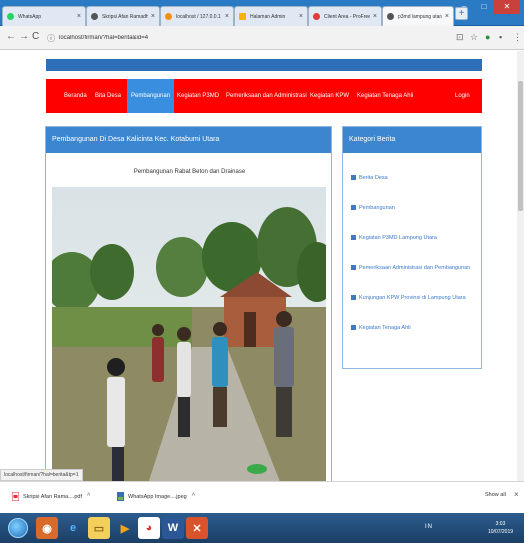 This screenshot has height=543, width=524. Describe the element at coordinates (197, 528) in the screenshot. I see `xampp-icon: ✕` at that location.